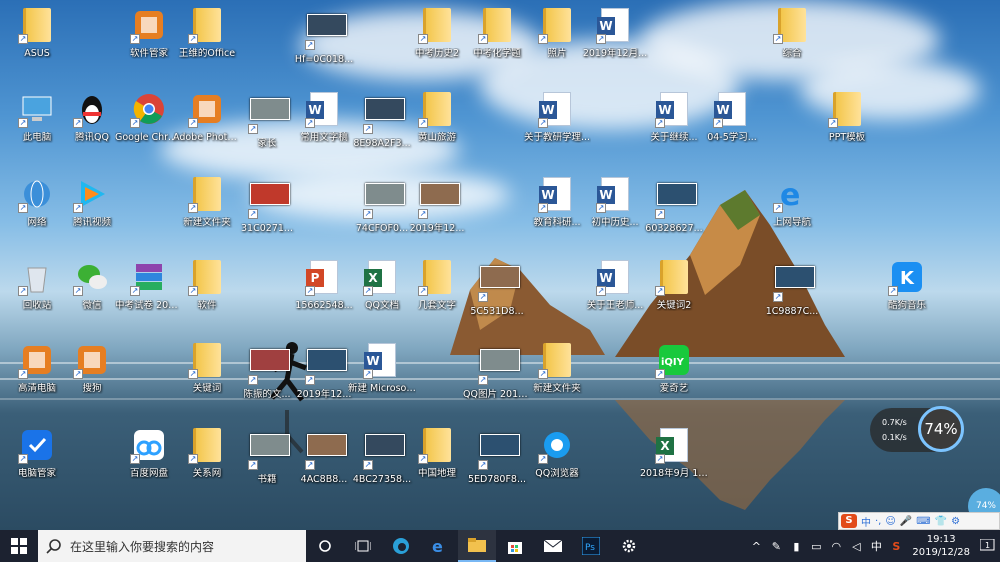 The height and width of the screenshot is (562, 1000). Describe the element at coordinates (836, 546) in the screenshot. I see `wifi-icon: ◠` at that location.